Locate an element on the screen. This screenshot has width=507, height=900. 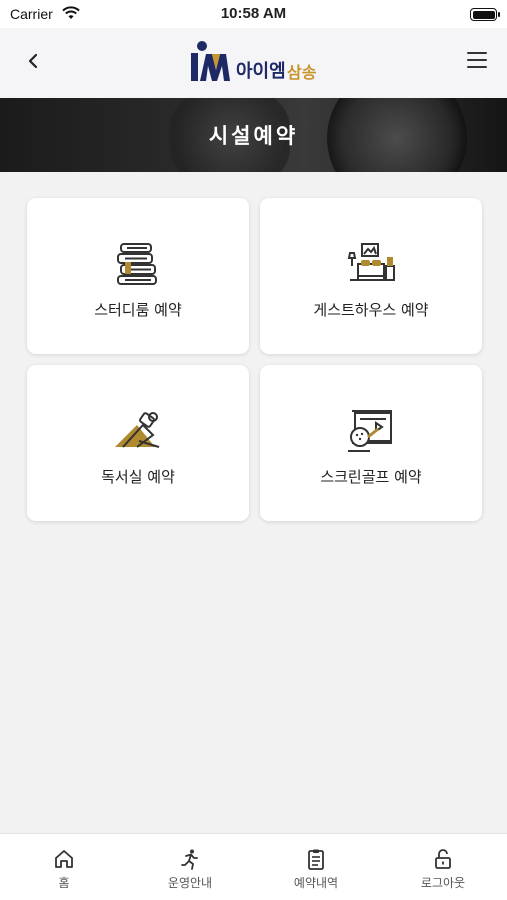
unlock-icon is located at coordinates (443, 859).